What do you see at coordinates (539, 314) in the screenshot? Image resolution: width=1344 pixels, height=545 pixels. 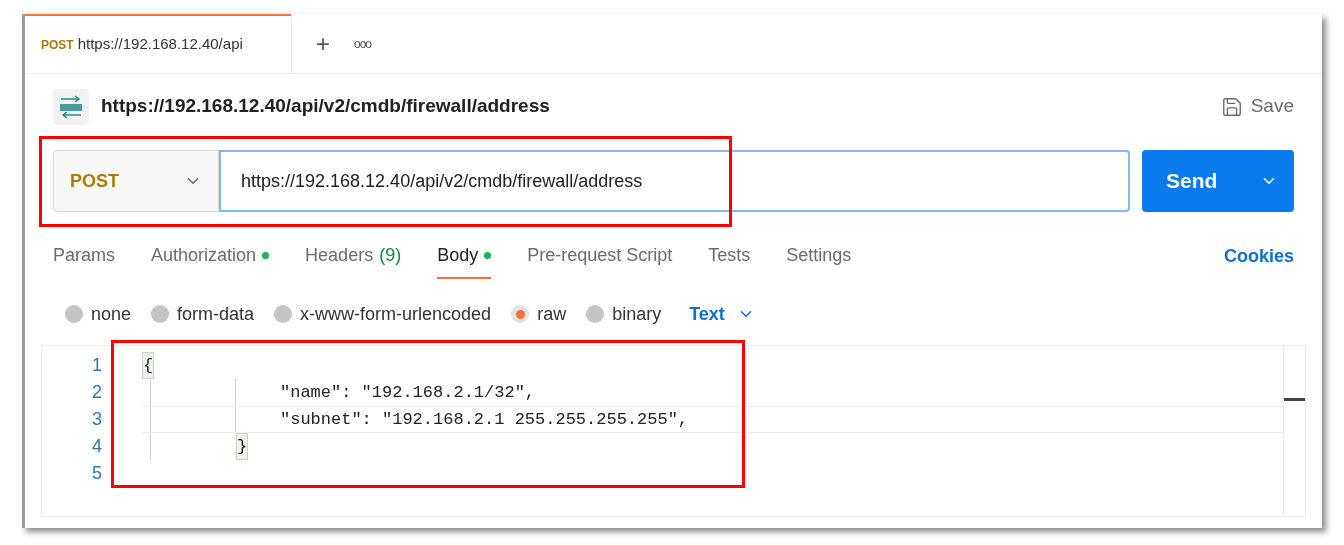 I see `body-type-radio: raw` at bounding box center [539, 314].